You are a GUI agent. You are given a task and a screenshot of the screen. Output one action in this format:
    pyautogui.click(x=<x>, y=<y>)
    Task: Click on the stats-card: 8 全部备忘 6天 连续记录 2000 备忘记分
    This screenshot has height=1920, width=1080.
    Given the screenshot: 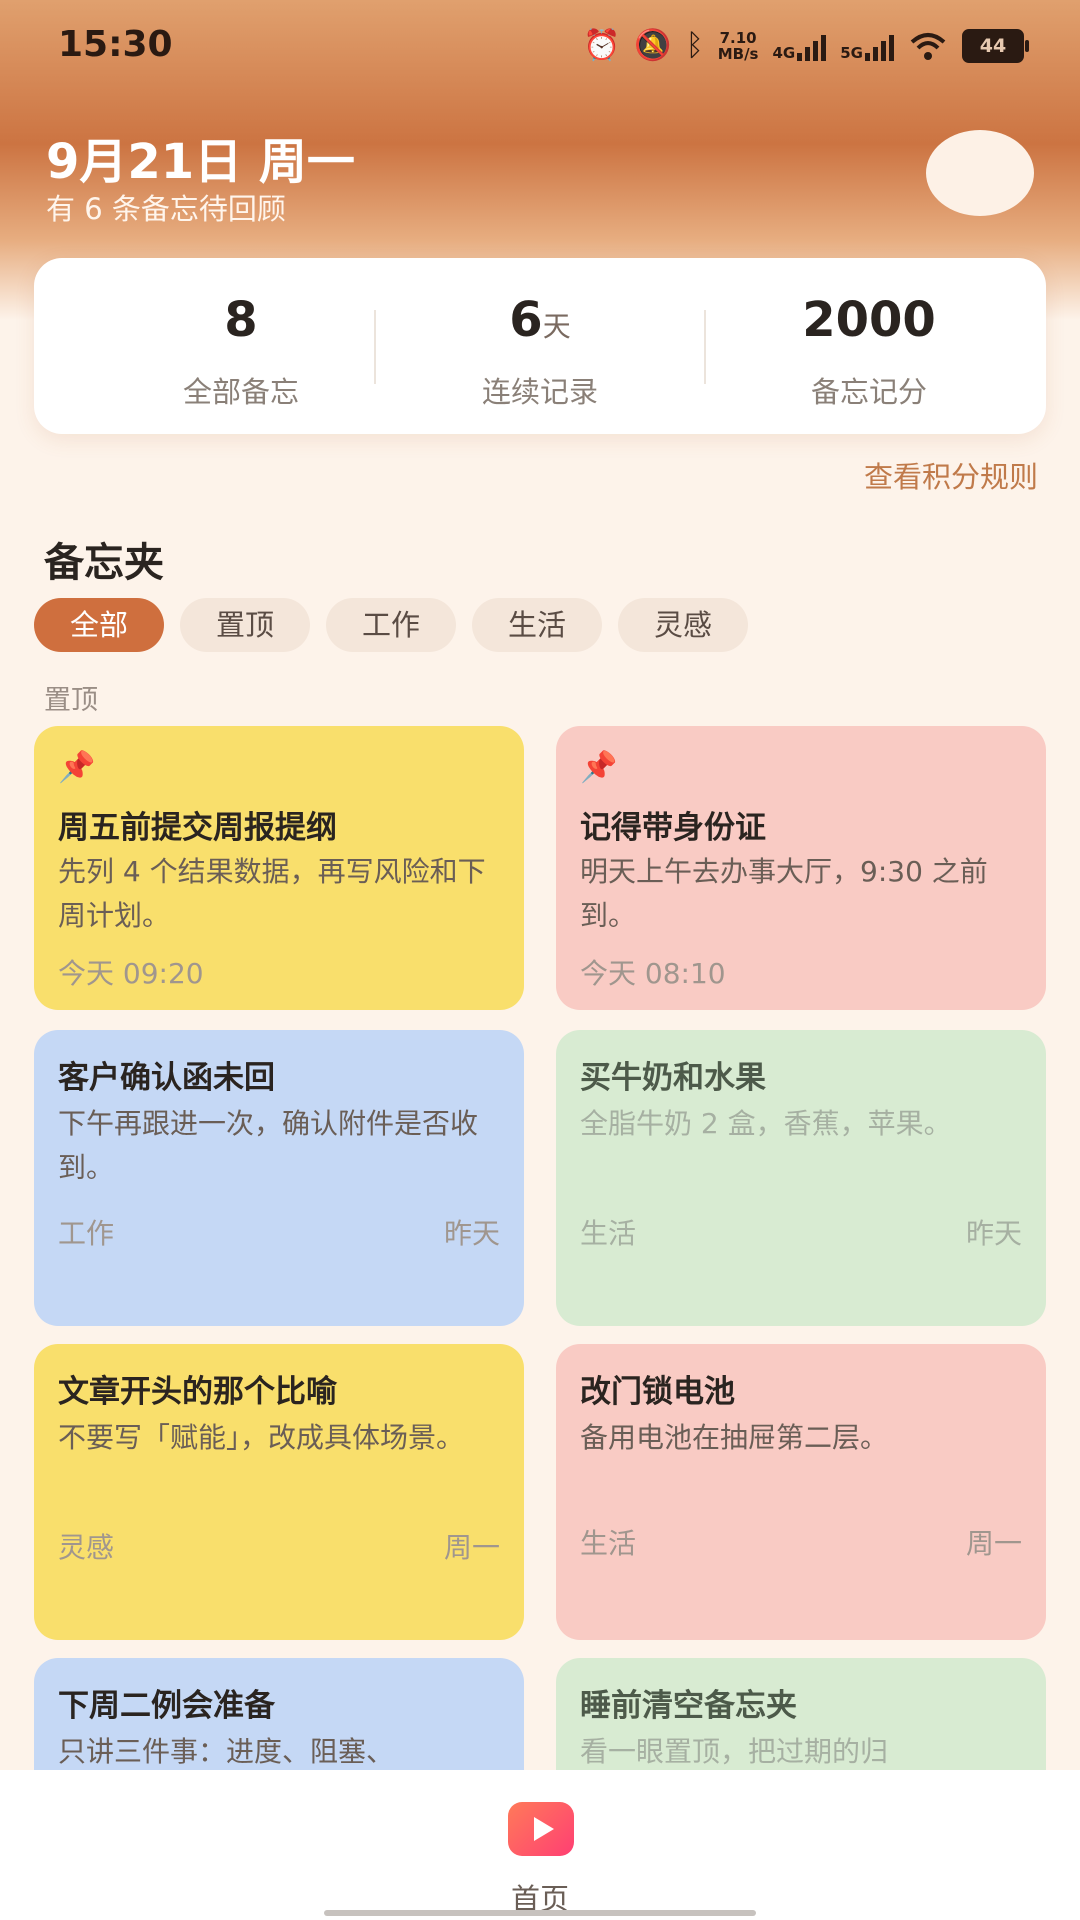 What is the action you would take?
    pyautogui.click(x=540, y=346)
    